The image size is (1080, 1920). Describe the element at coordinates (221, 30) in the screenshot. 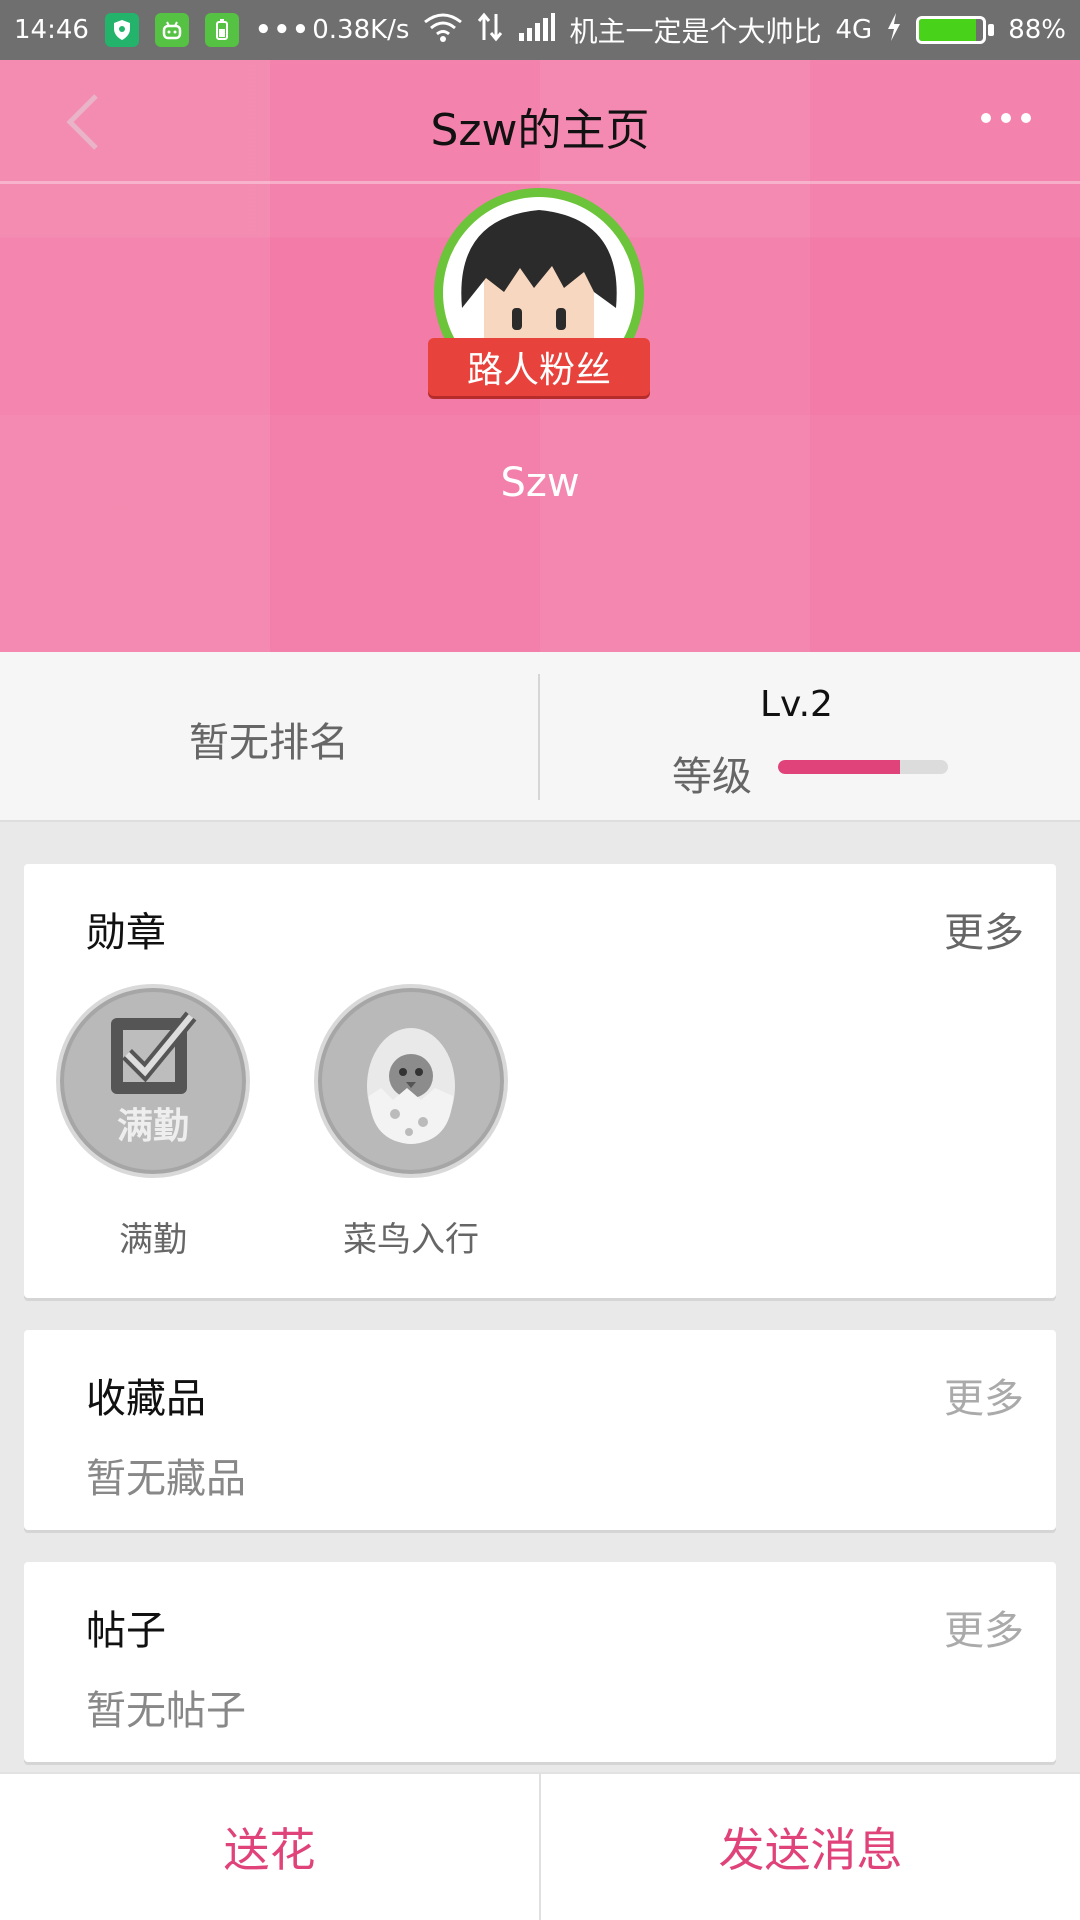

I see `battery-app-icon` at that location.